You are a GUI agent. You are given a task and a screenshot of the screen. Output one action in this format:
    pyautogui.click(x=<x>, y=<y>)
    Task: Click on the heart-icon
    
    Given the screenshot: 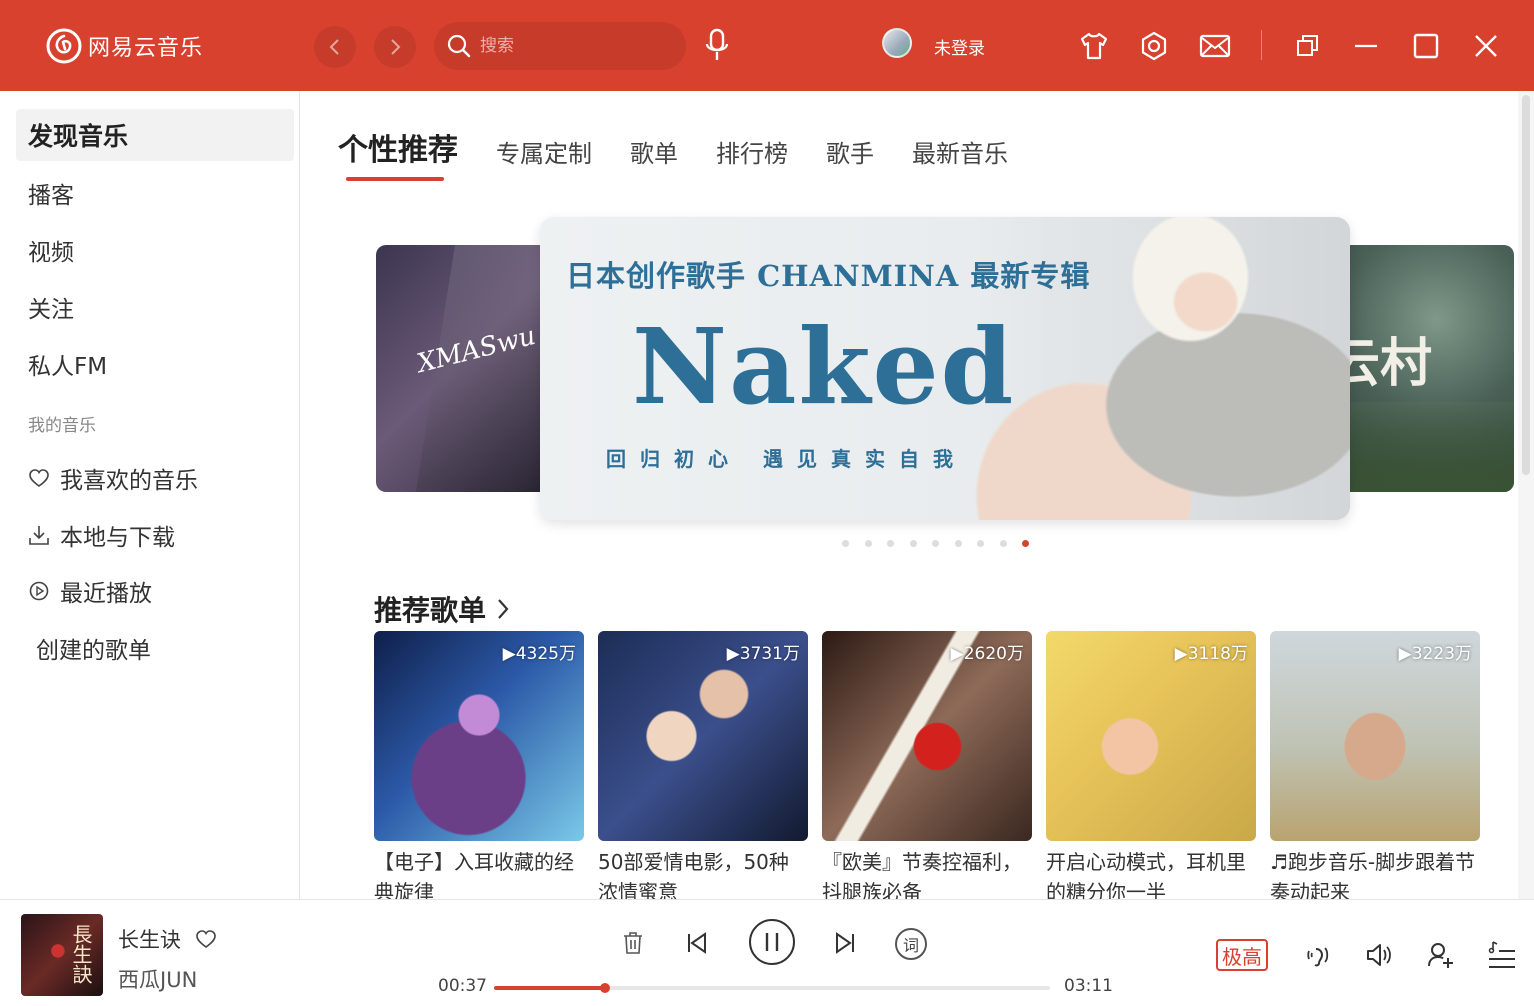 What is the action you would take?
    pyautogui.click(x=39, y=478)
    